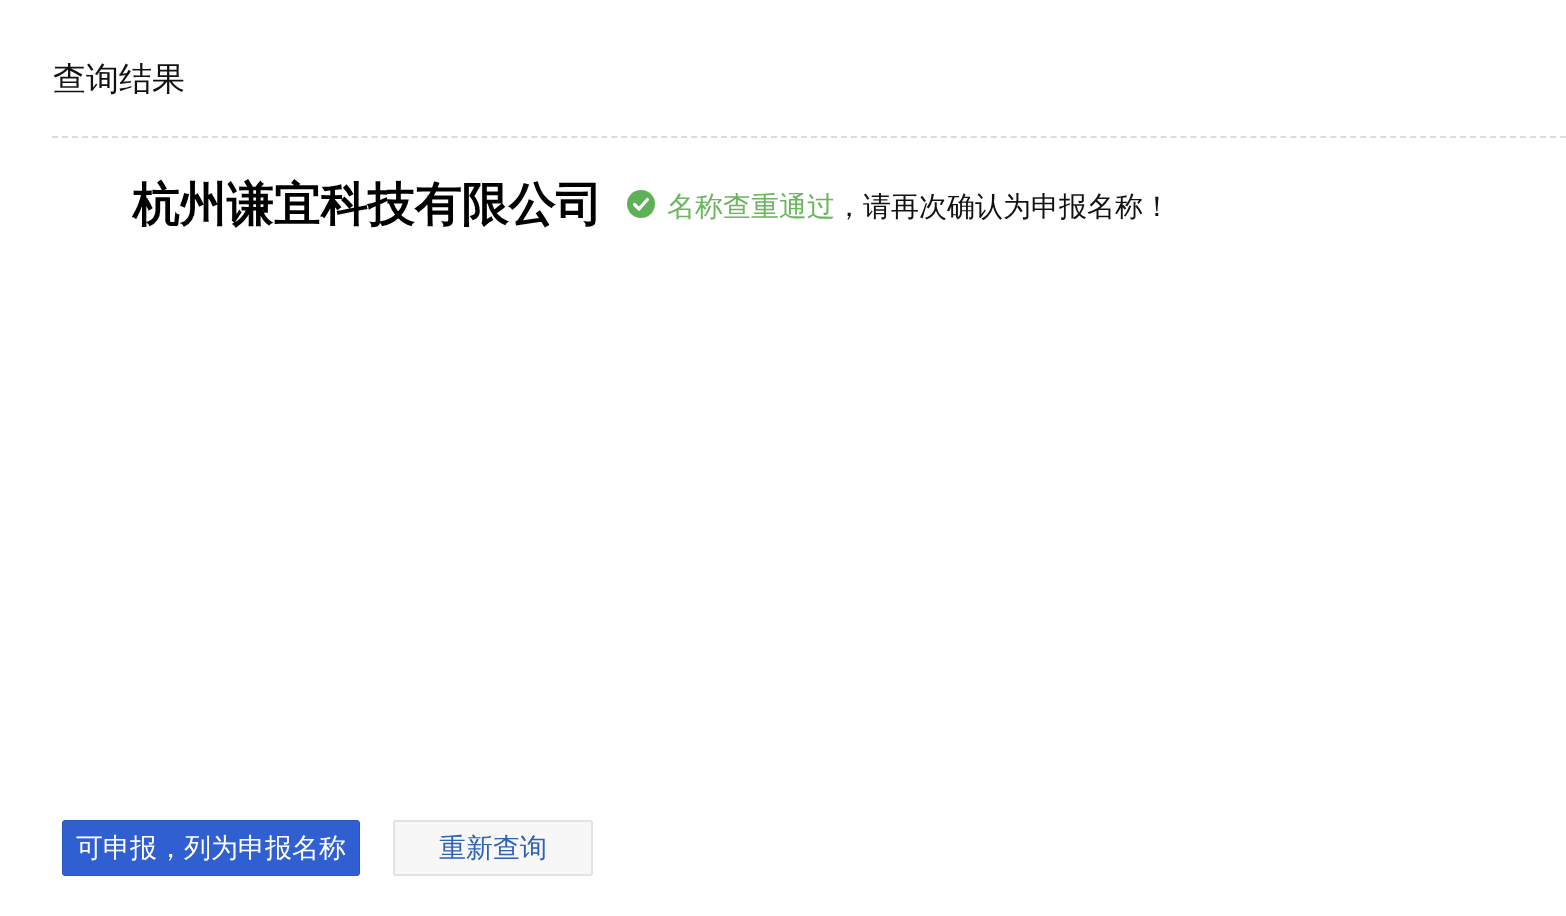  I want to click on section-heading: 查询结果, so click(119, 79).